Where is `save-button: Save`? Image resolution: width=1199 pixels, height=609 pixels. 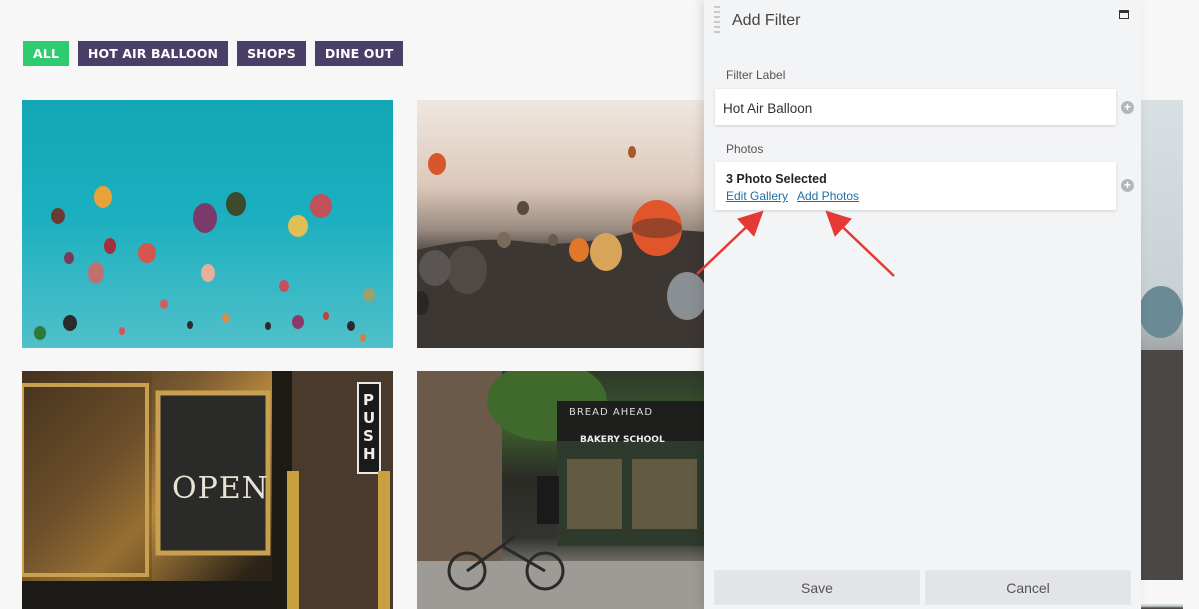
save-button: Save is located at coordinates (817, 587).